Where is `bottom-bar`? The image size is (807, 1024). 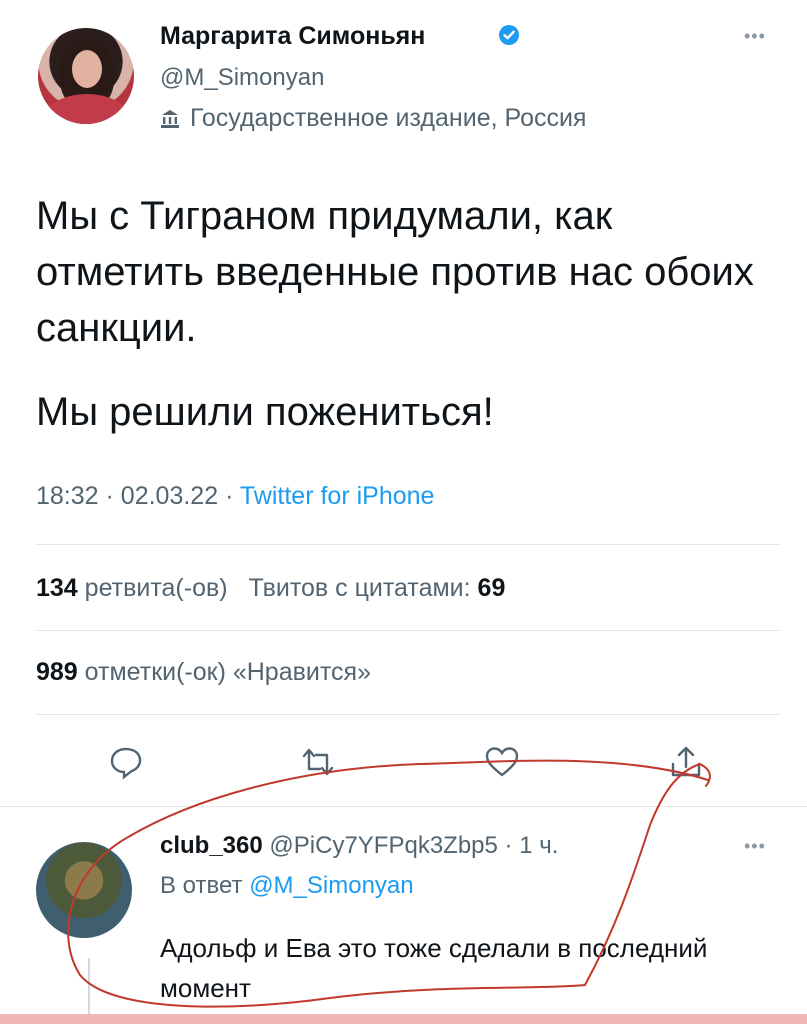 bottom-bar is located at coordinates (403, 1019).